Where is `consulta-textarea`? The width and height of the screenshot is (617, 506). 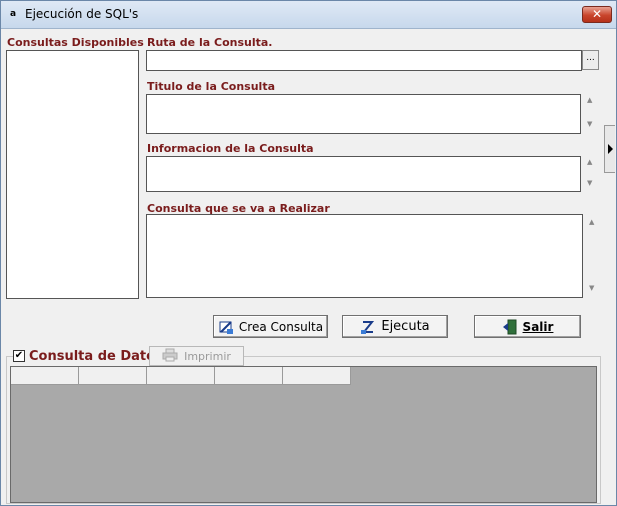 consulta-textarea is located at coordinates (364, 256).